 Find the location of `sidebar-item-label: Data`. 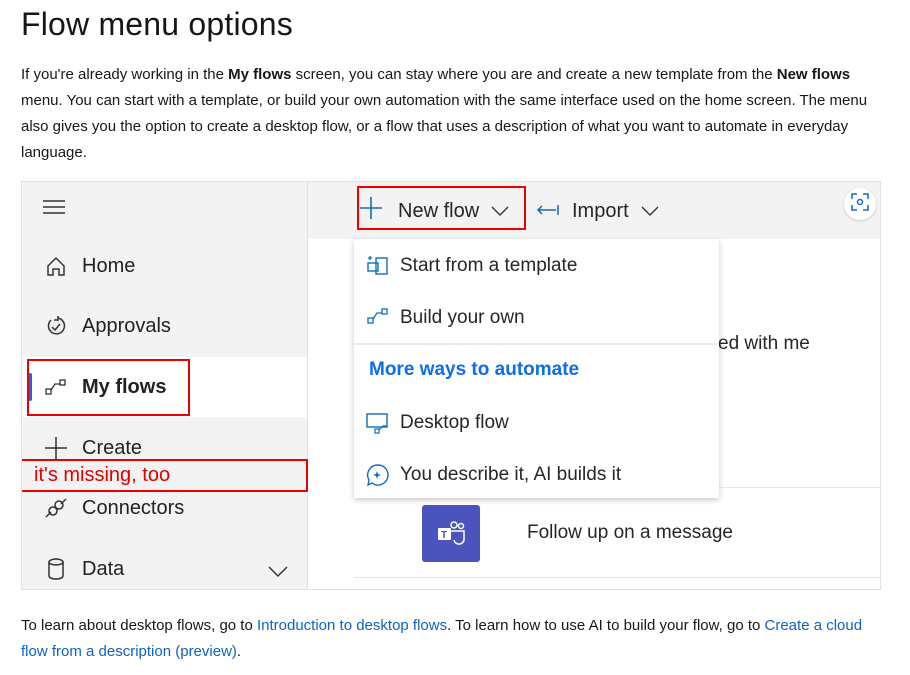

sidebar-item-label: Data is located at coordinates (103, 568).